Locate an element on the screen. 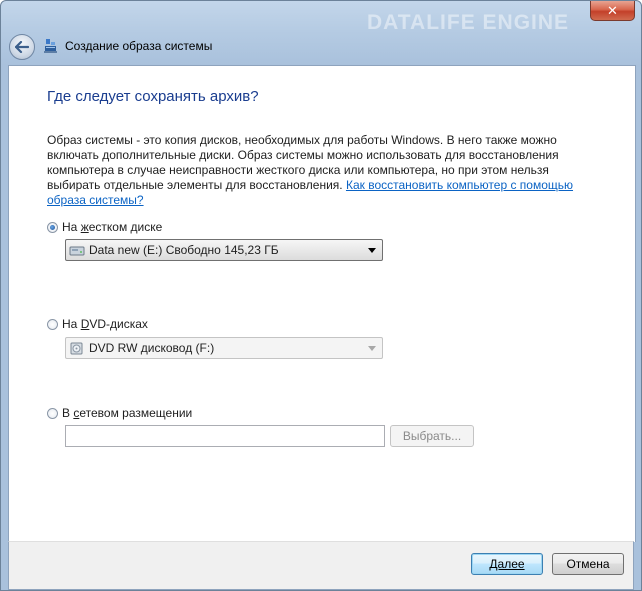 The width and height of the screenshot is (642, 591). dvd-label: На DVD-дисках is located at coordinates (105, 324).